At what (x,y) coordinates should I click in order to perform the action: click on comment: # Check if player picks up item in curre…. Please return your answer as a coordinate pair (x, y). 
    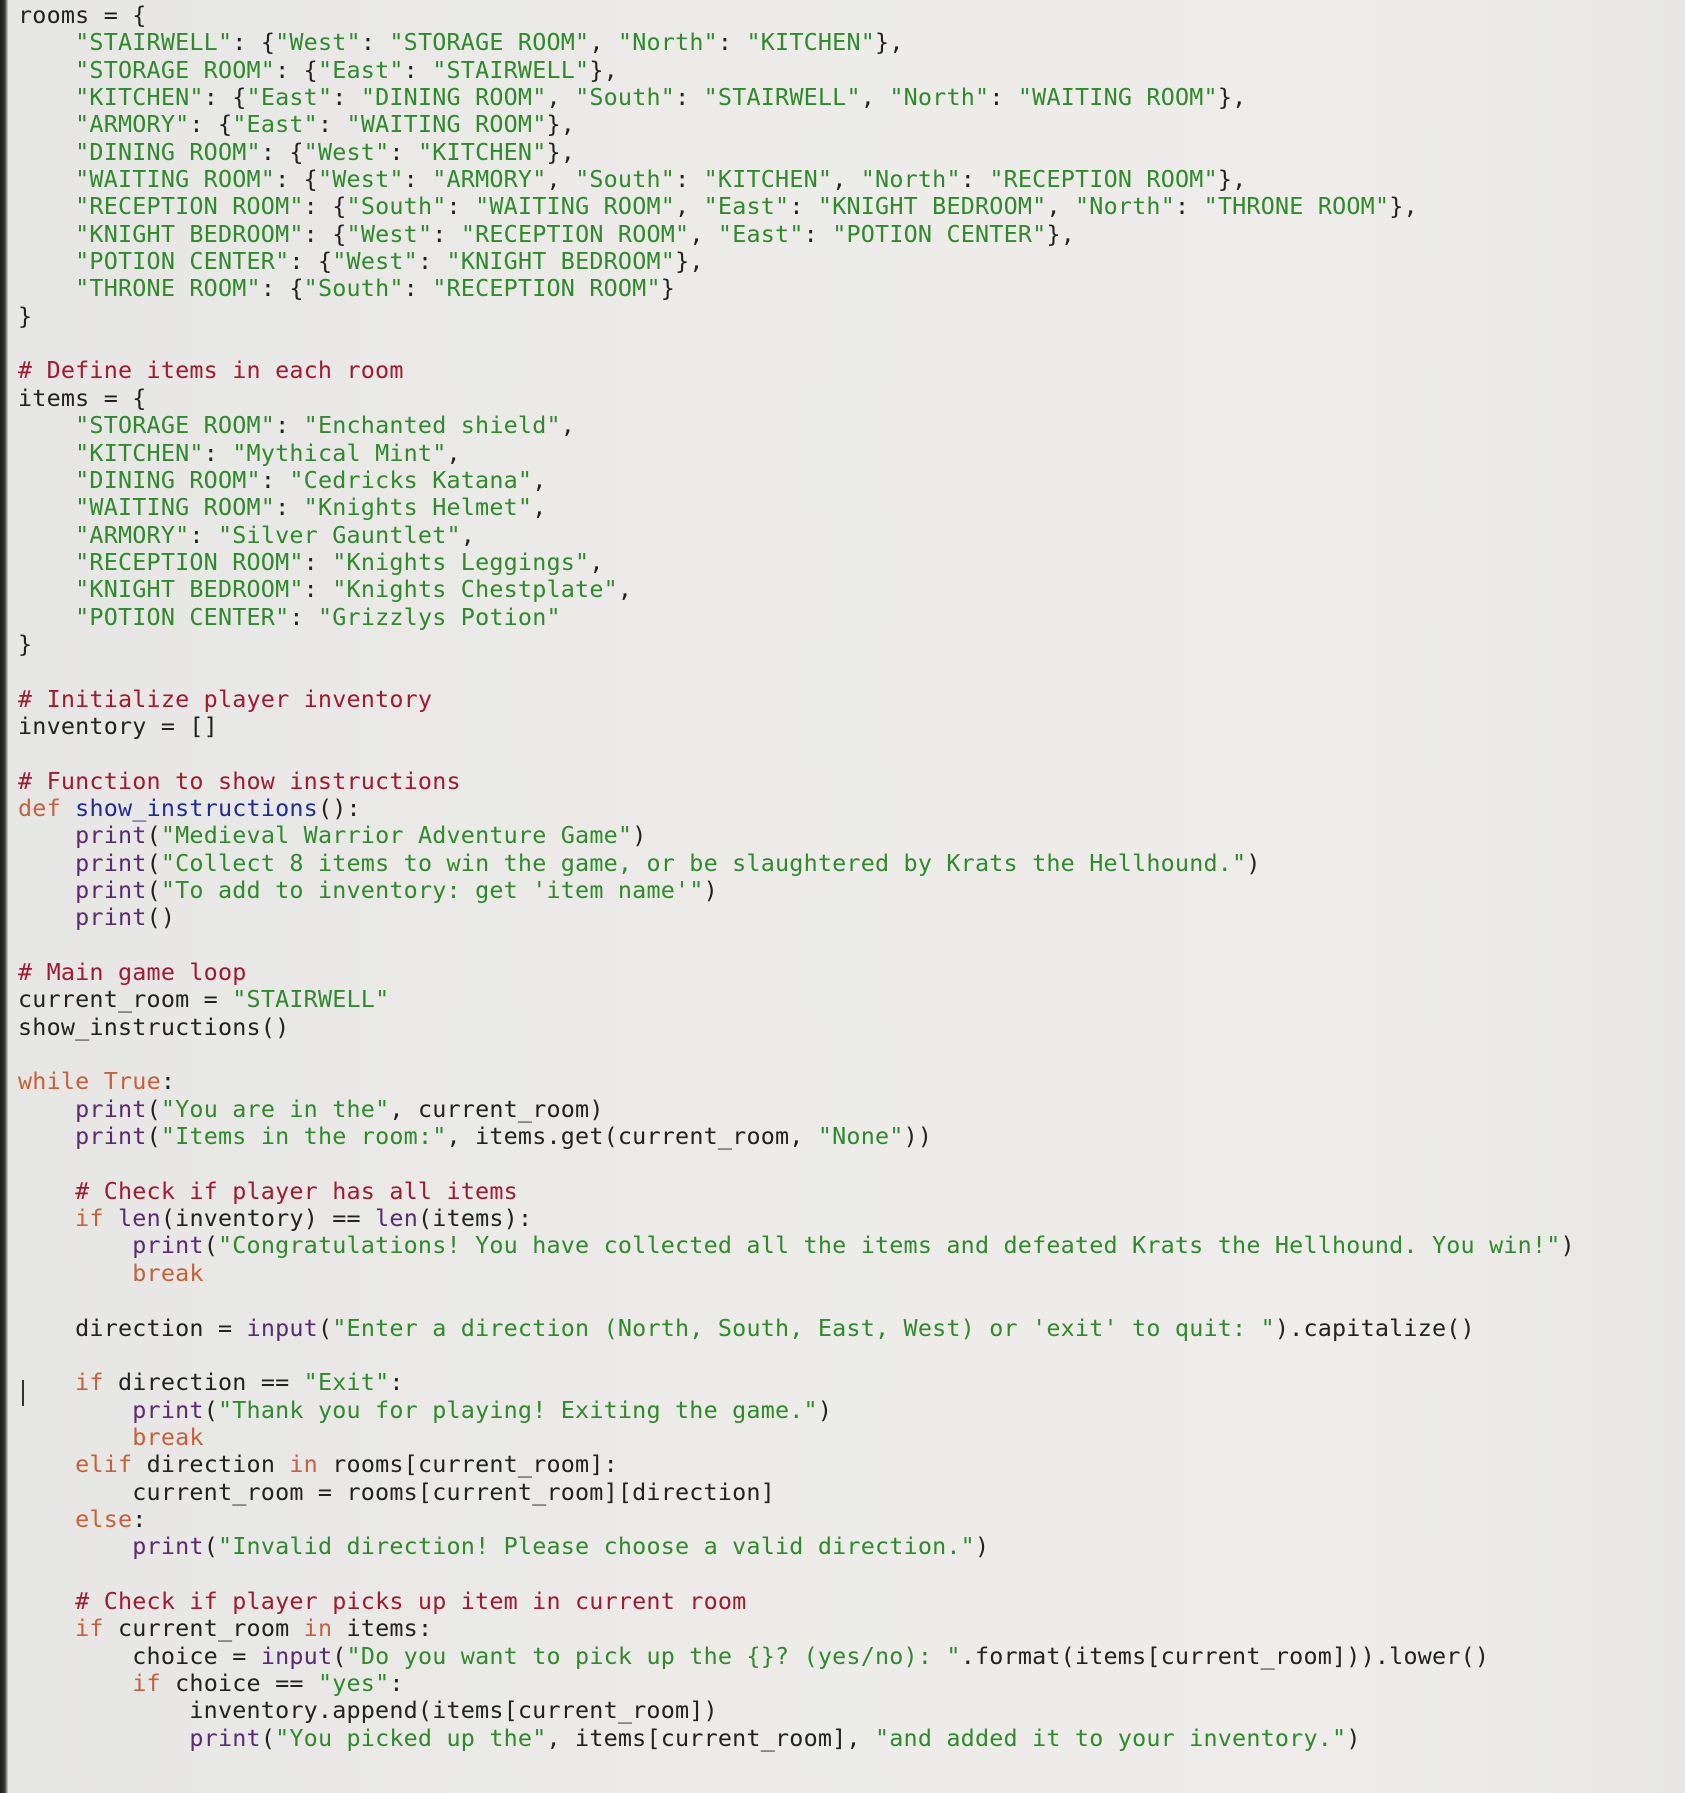
    Looking at the image, I should click on (411, 1600).